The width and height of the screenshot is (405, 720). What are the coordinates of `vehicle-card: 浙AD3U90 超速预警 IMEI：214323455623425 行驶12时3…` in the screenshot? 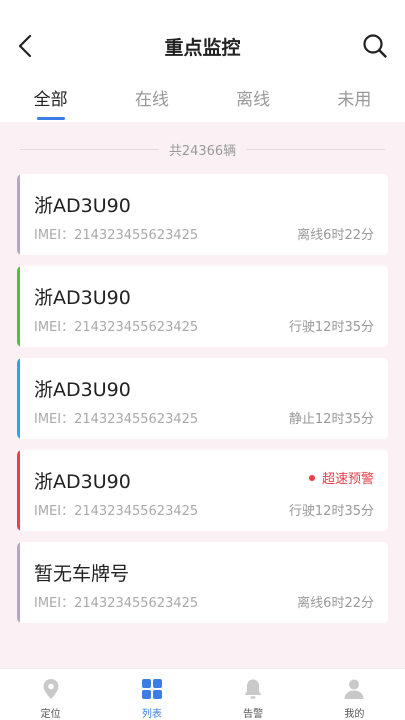 It's located at (202, 490).